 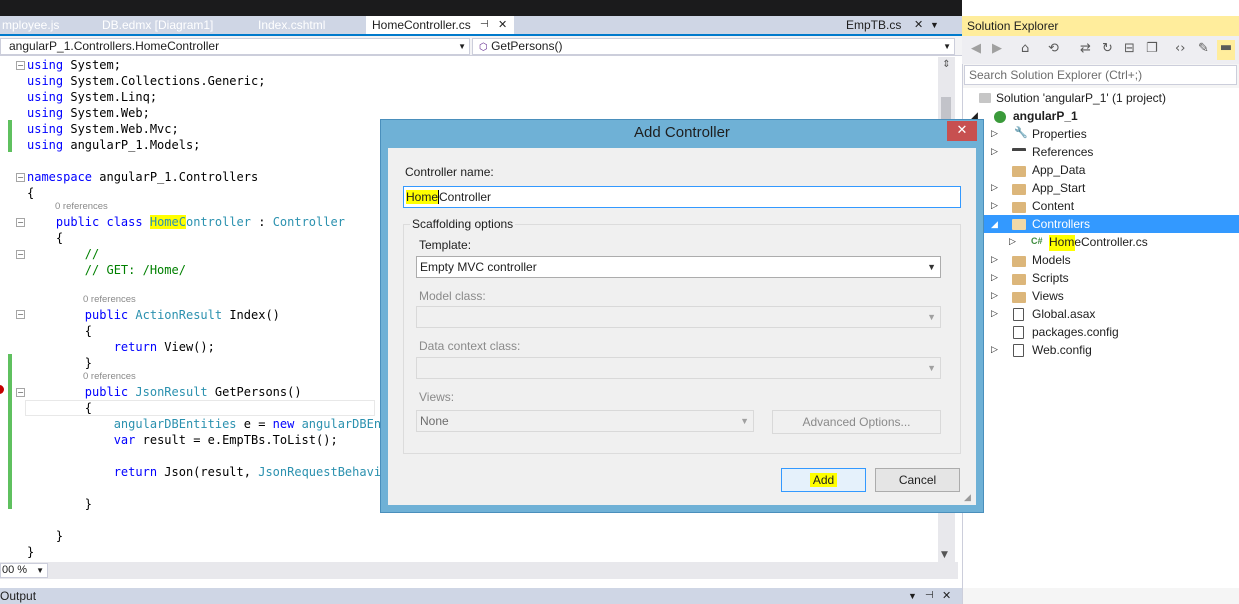 I want to click on template-select: Empty MVC controller ▼, so click(x=678, y=267).